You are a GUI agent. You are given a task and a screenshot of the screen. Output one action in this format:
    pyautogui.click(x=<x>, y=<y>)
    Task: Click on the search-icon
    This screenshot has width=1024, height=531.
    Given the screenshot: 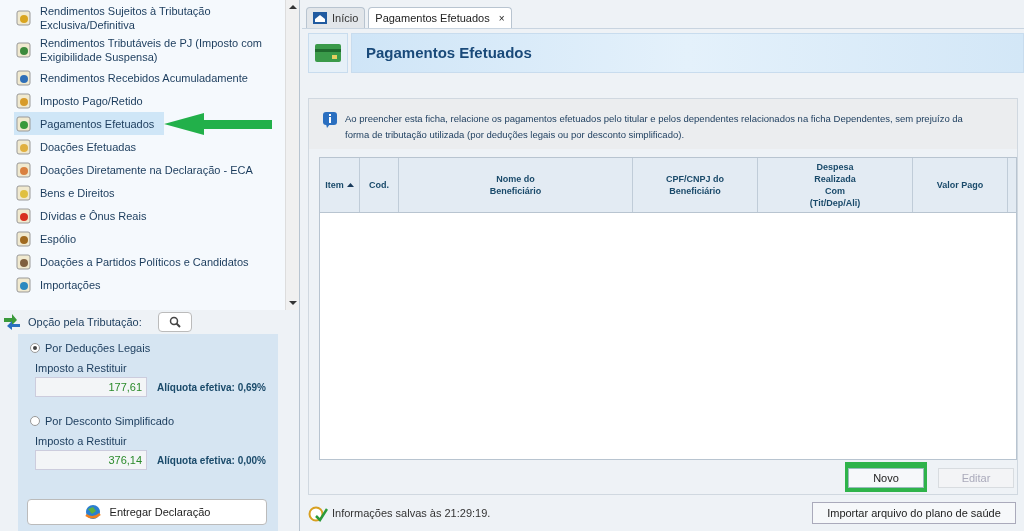 What is the action you would take?
    pyautogui.click(x=174, y=322)
    